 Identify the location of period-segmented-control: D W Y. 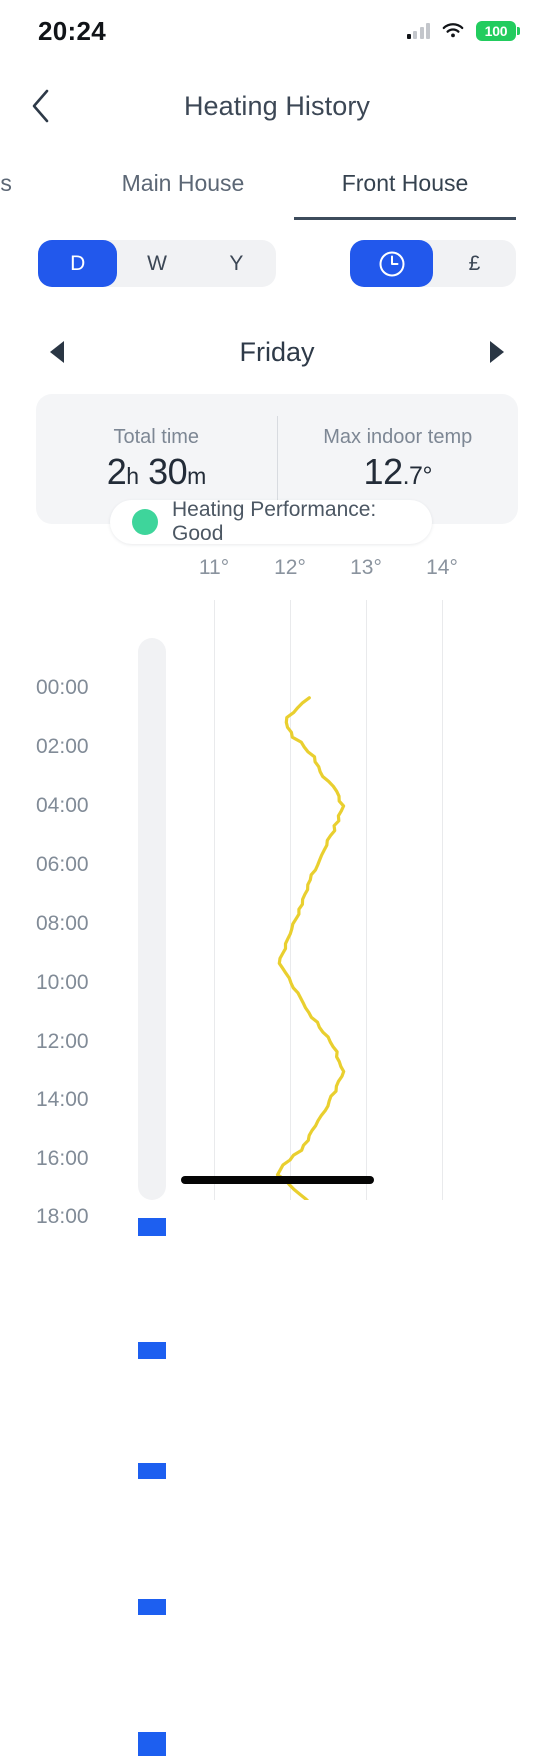
(157, 263).